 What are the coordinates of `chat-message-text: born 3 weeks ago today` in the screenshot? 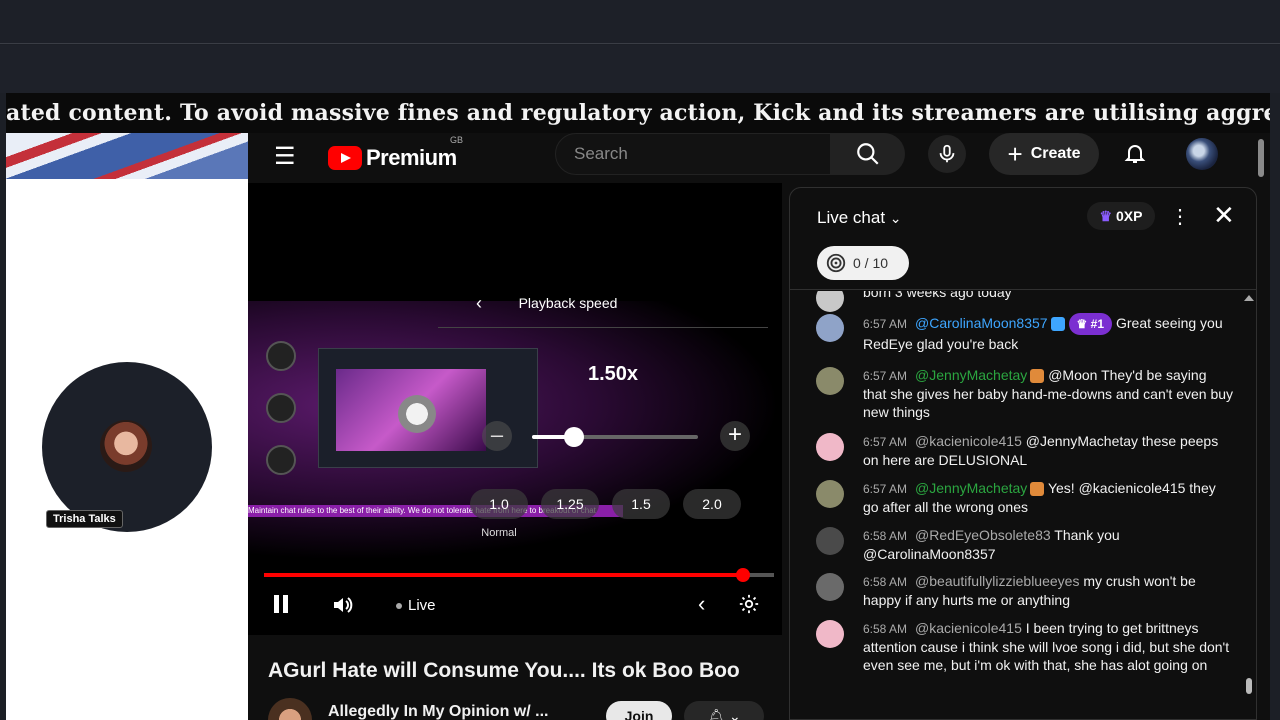 It's located at (937, 295).